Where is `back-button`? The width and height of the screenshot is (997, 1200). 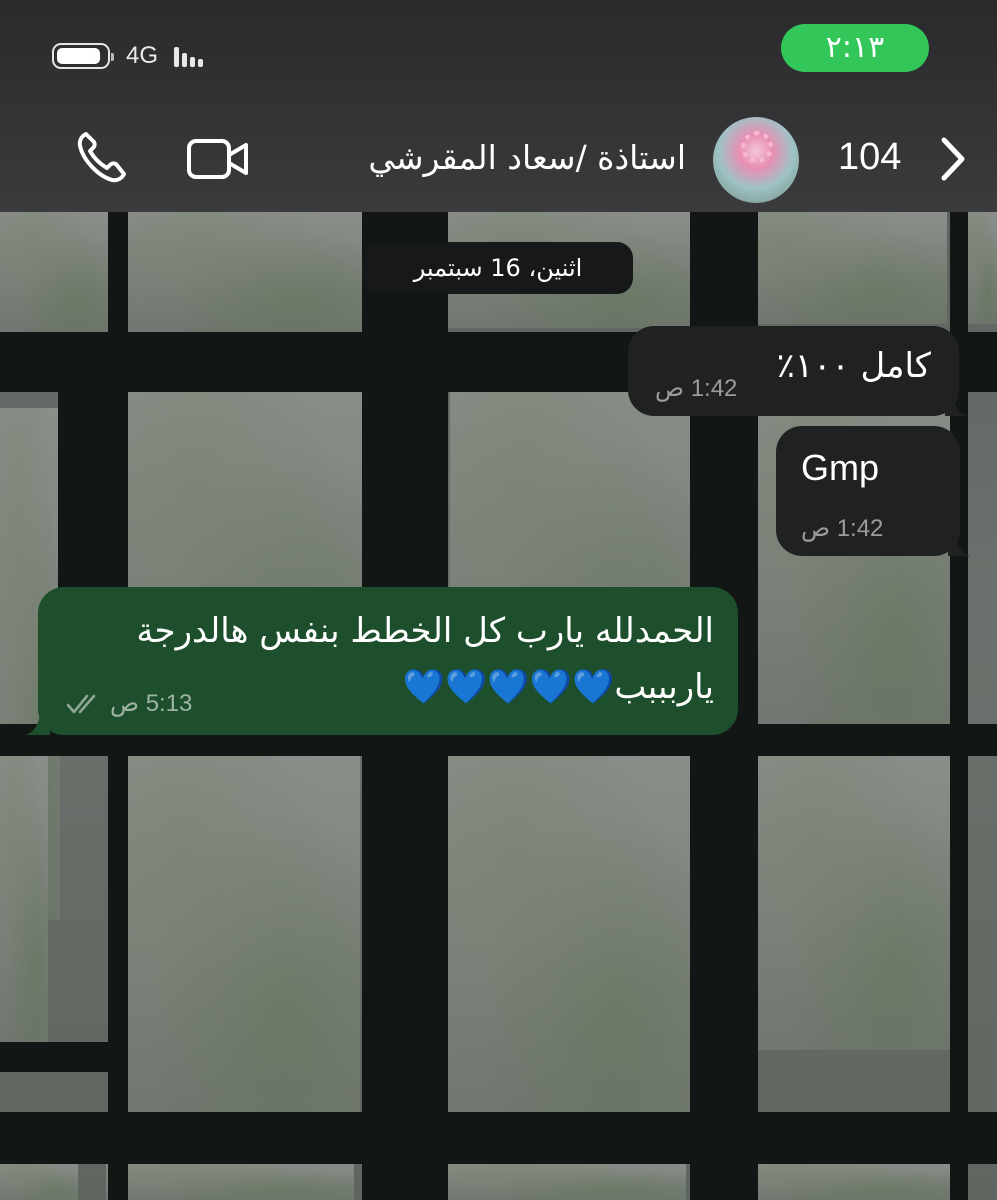 back-button is located at coordinates (953, 159).